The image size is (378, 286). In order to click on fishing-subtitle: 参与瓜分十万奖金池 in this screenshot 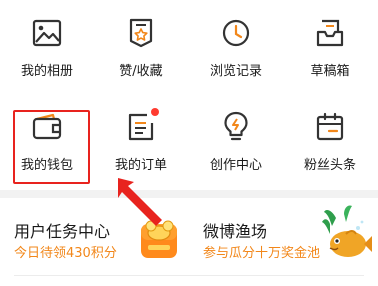, I will do `click(262, 253)`.